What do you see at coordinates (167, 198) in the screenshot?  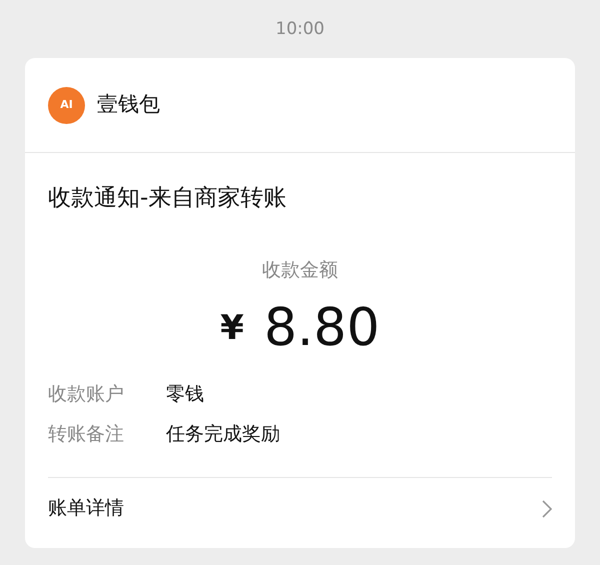 I see `notice-title: 收款通知-来自商家转账` at bounding box center [167, 198].